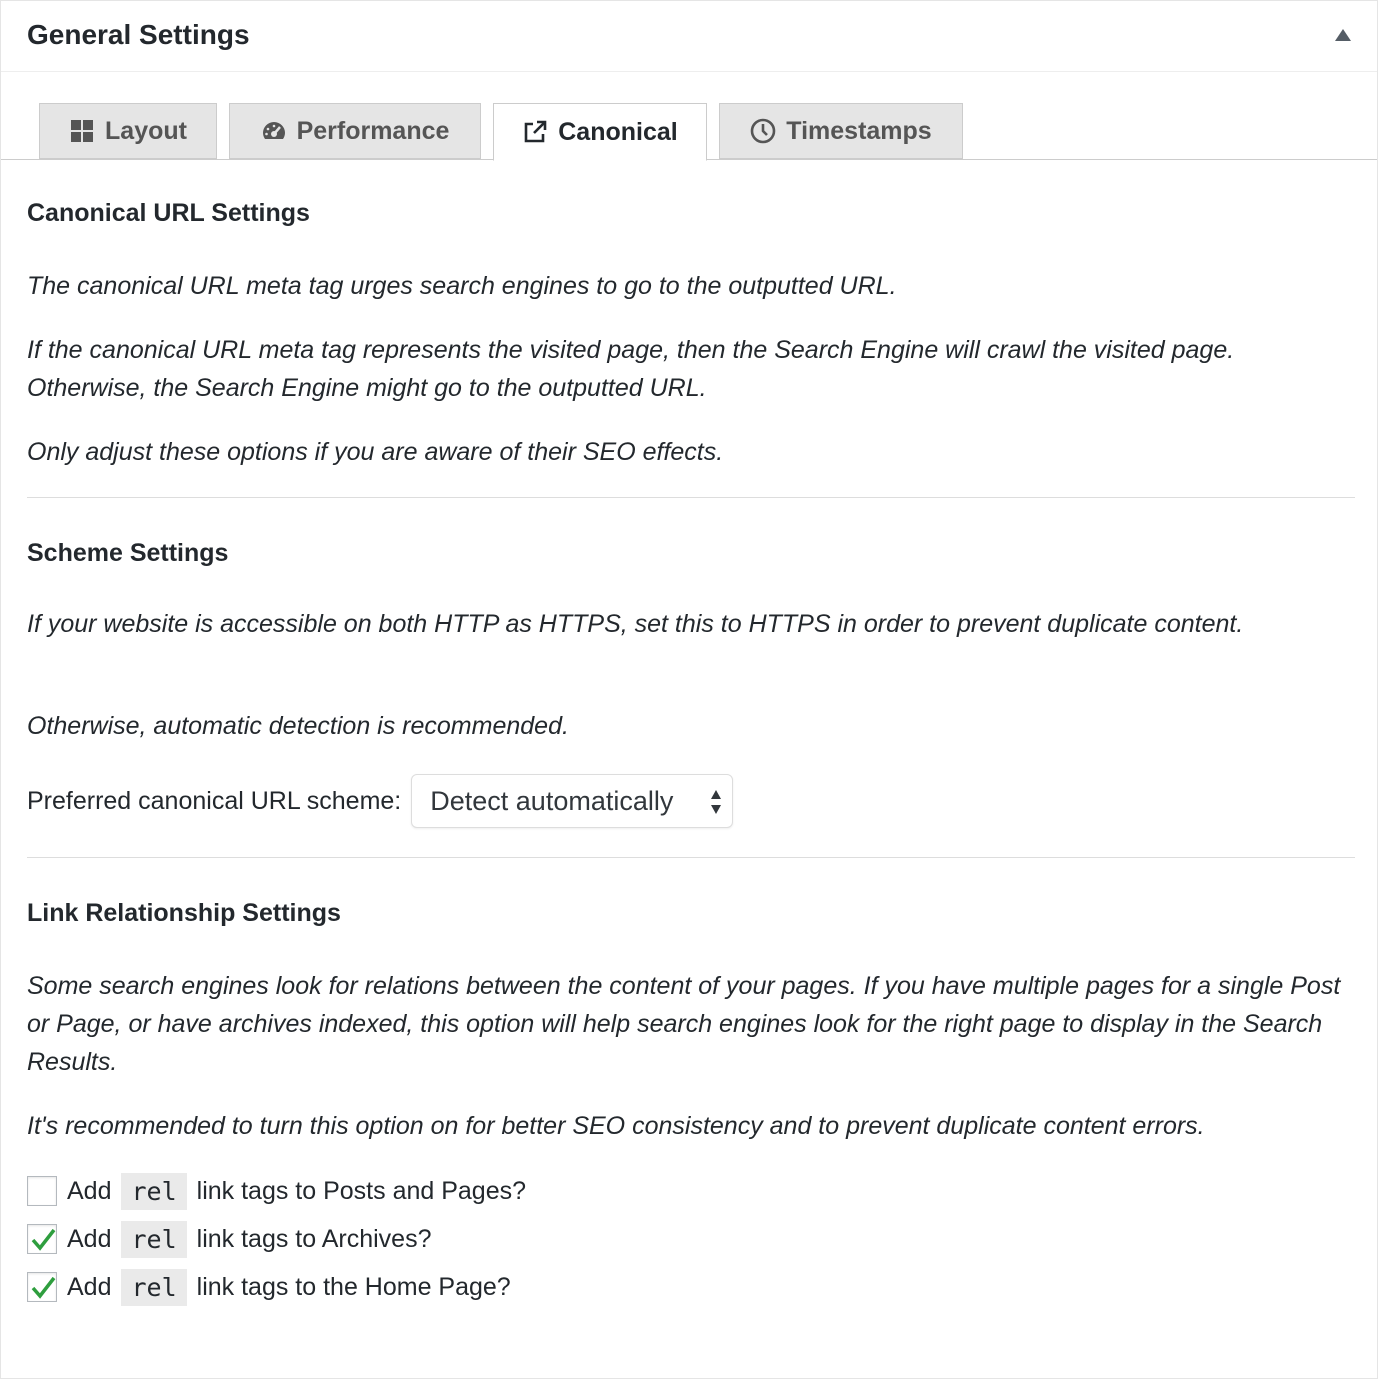 This screenshot has width=1380, height=1382. I want to click on tab-layout: Layout, so click(128, 131).